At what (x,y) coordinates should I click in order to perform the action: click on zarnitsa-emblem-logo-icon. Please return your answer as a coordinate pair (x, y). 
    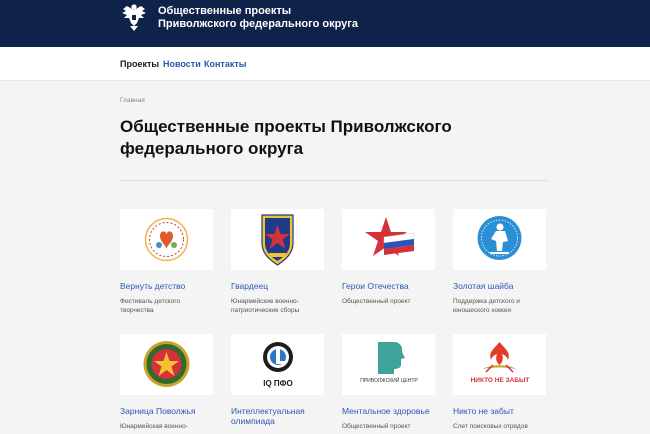
    Looking at the image, I should click on (166, 364).